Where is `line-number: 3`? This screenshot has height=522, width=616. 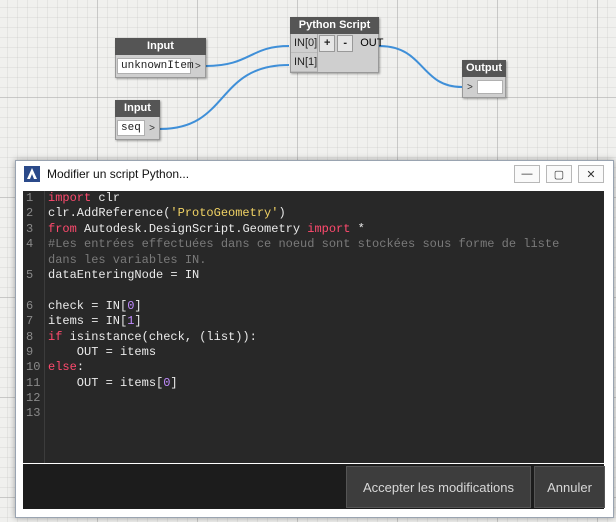
line-number: 3 is located at coordinates (30, 228).